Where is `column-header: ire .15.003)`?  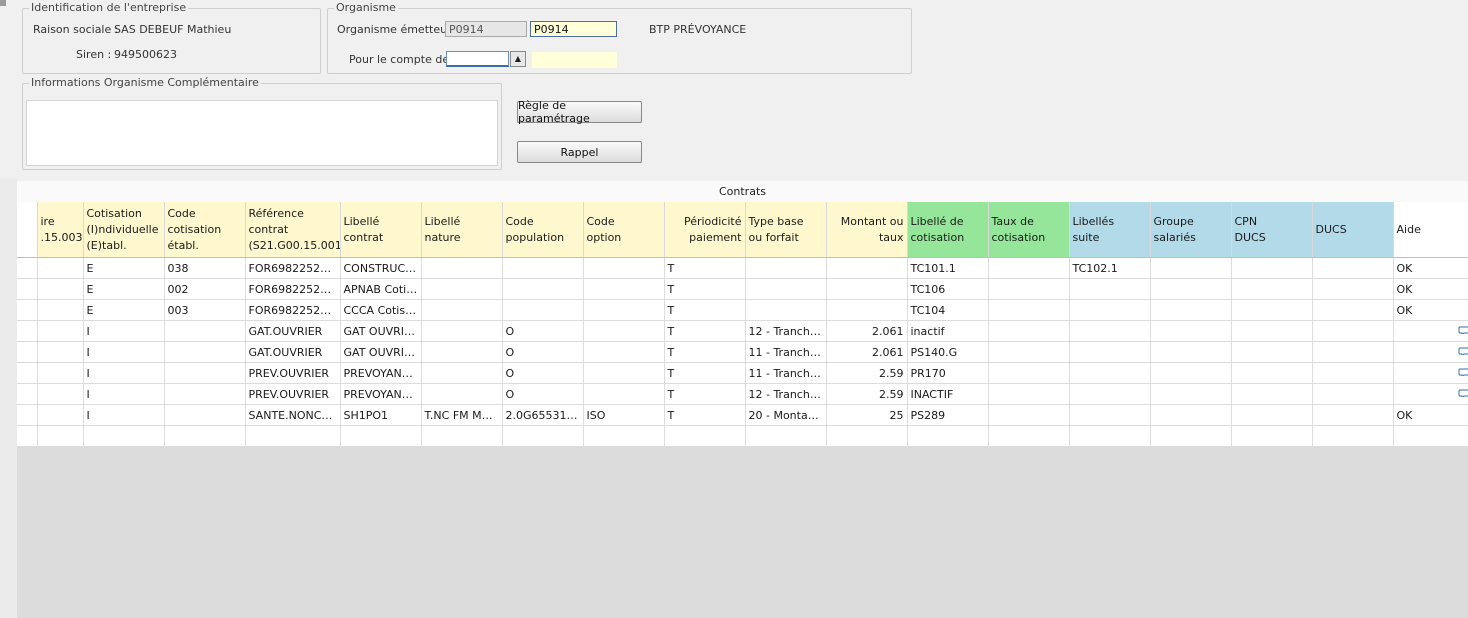
column-header: ire .15.003) is located at coordinates (60, 230).